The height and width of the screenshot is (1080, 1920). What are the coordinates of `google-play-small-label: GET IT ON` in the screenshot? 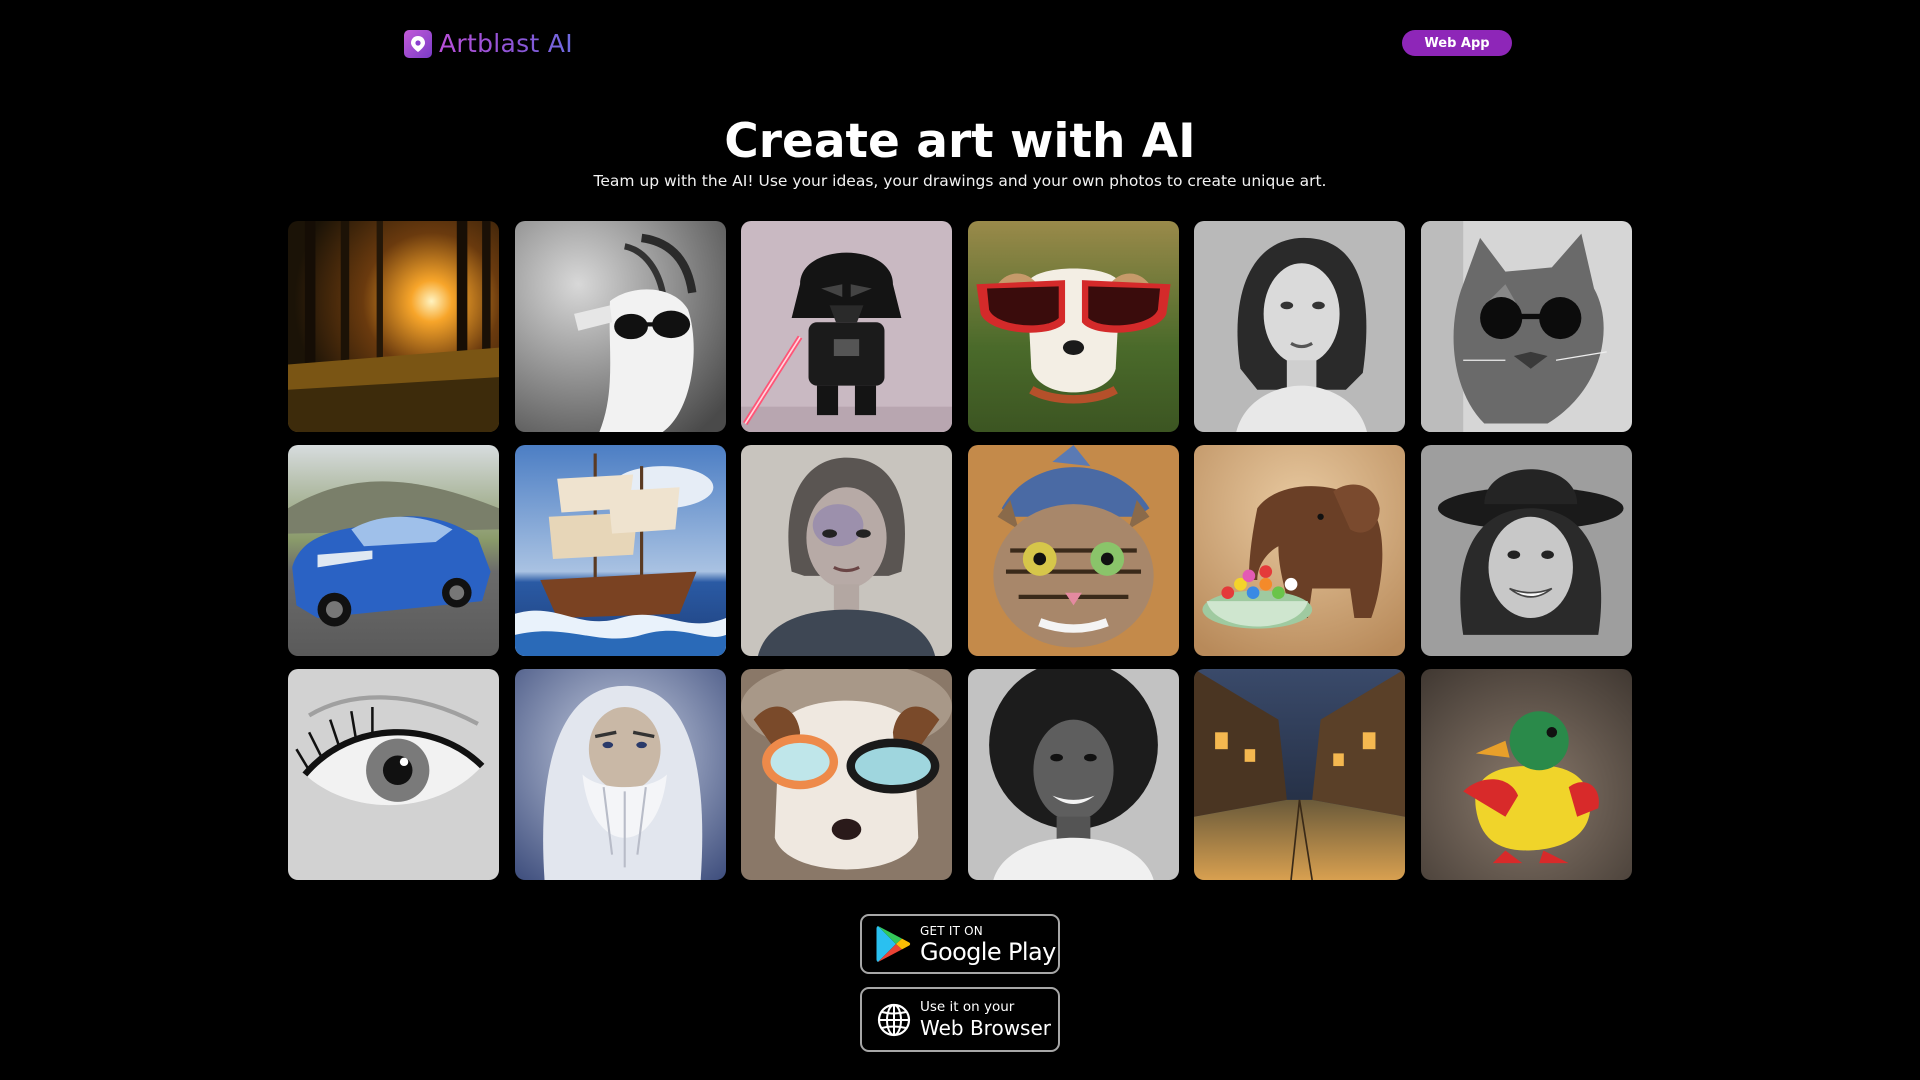 It's located at (951, 930).